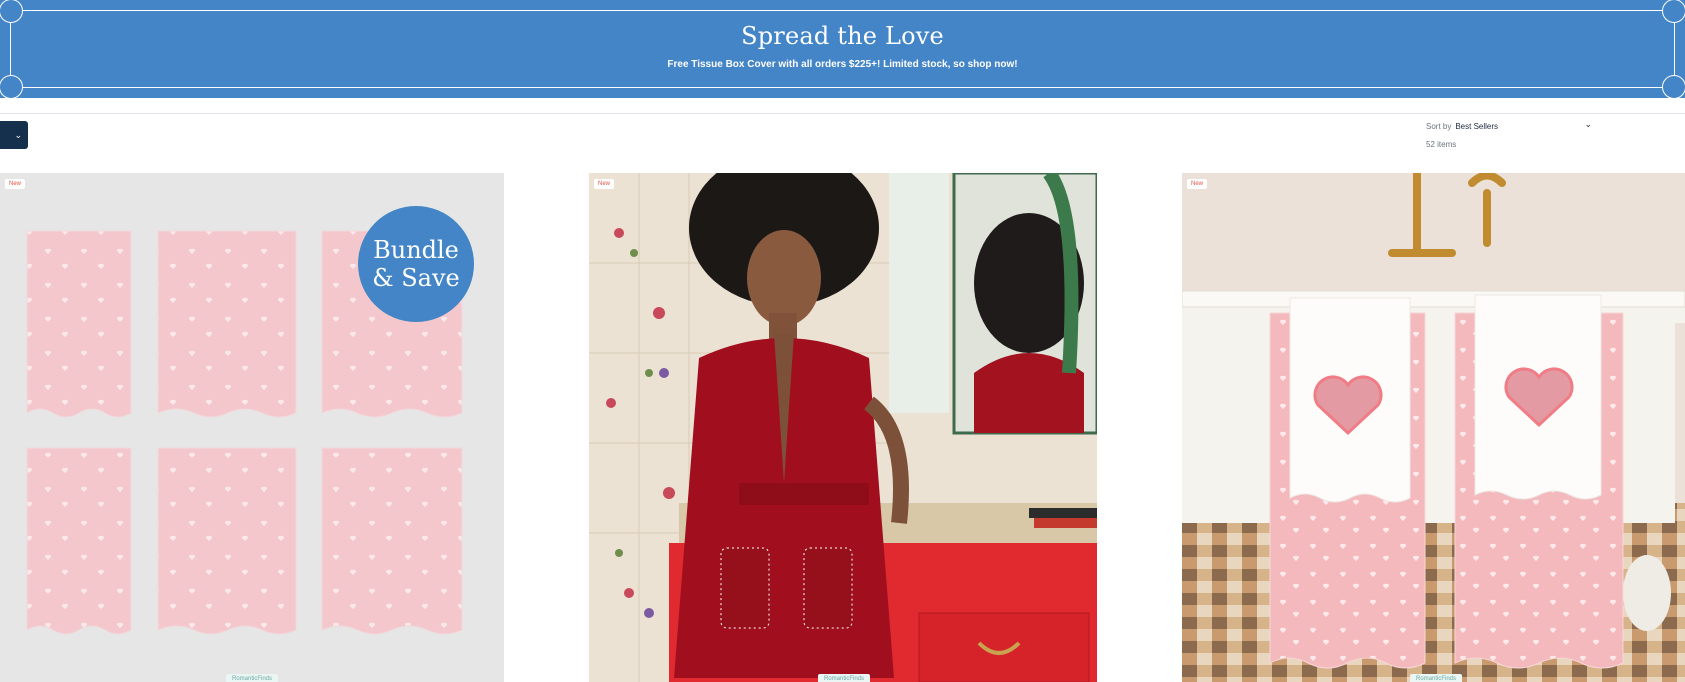  What do you see at coordinates (842, 113) in the screenshot?
I see `divider` at bounding box center [842, 113].